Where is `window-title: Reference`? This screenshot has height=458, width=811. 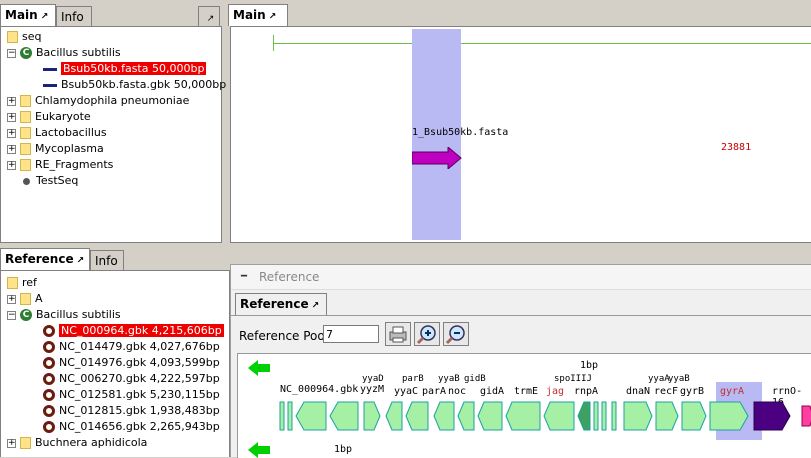
window-title: Reference is located at coordinates (289, 277).